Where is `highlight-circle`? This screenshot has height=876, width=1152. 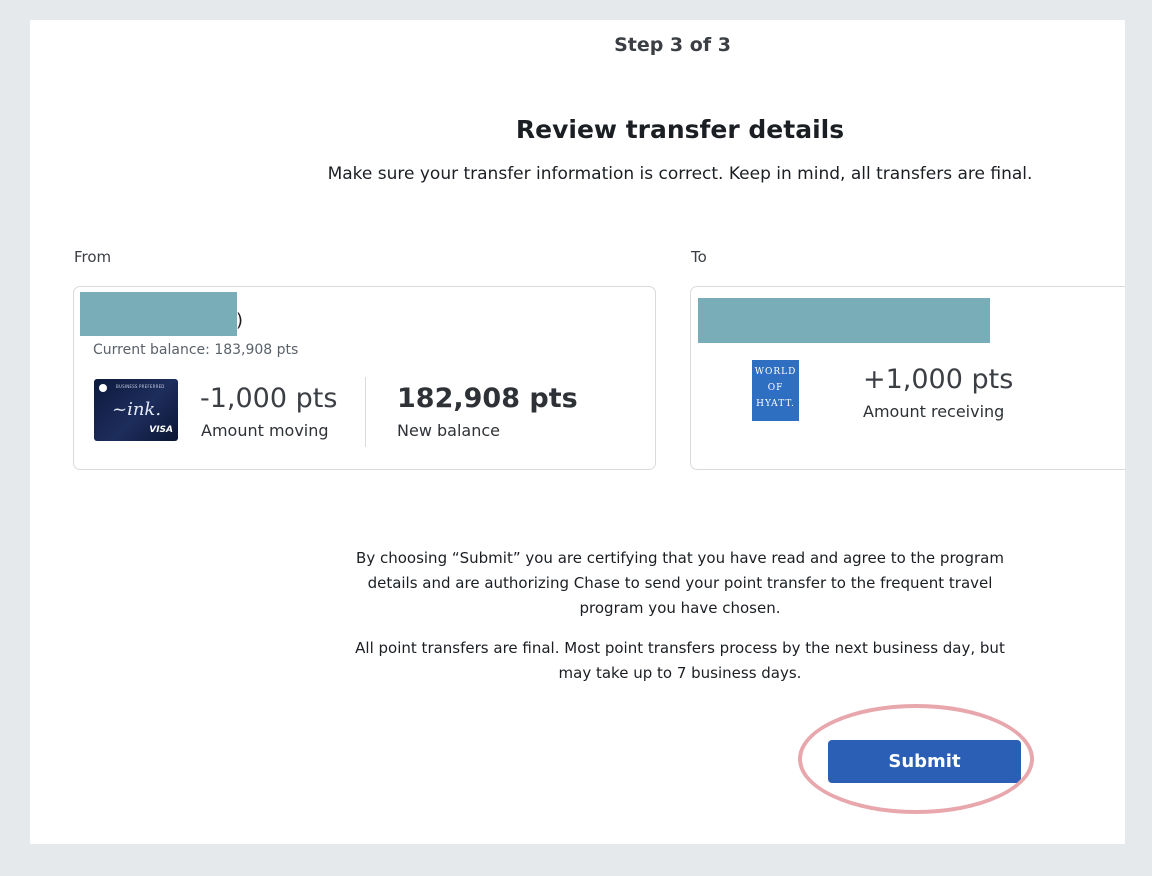
highlight-circle is located at coordinates (916, 759).